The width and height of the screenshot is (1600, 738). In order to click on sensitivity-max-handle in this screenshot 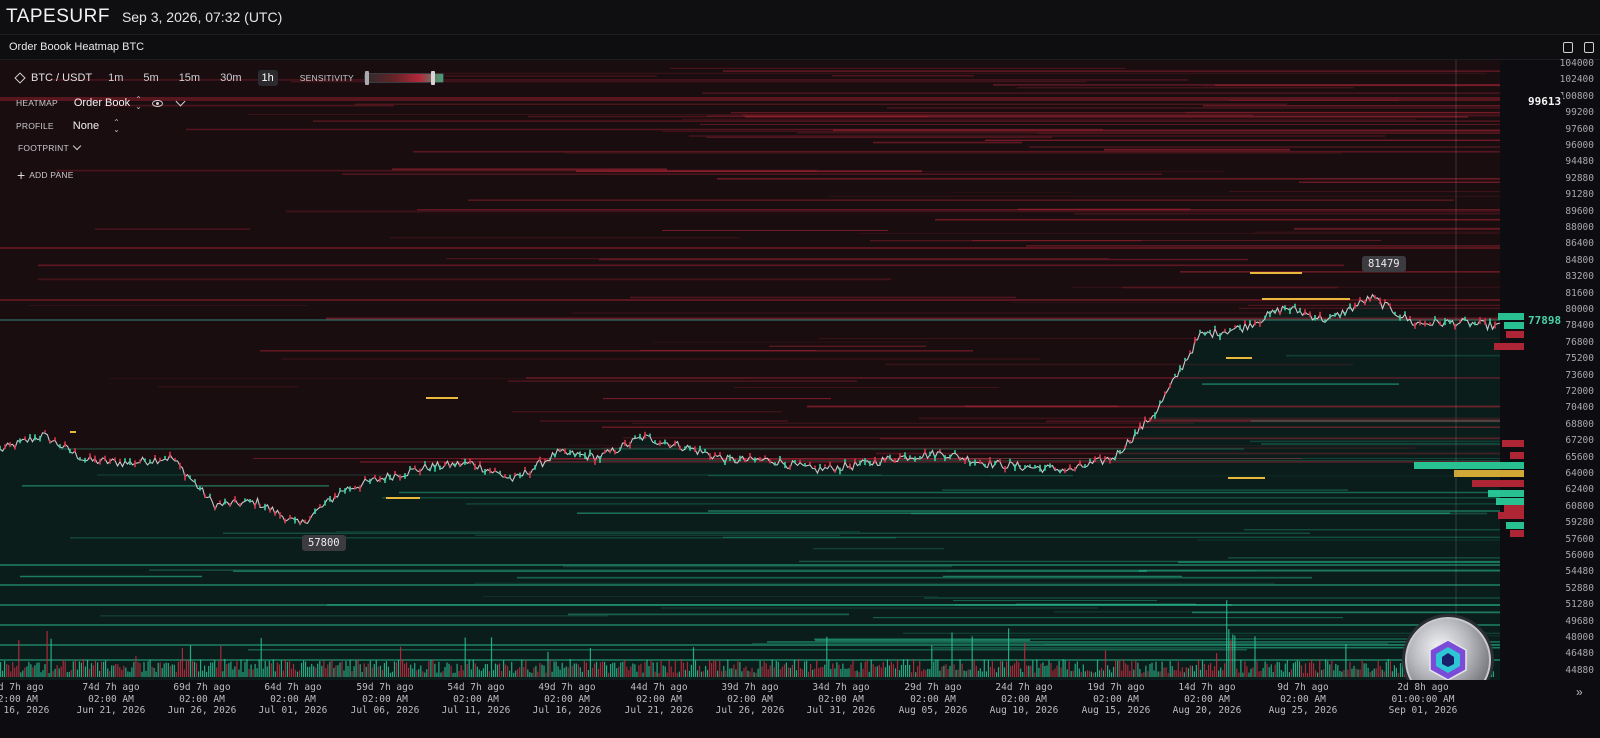, I will do `click(432, 78)`.